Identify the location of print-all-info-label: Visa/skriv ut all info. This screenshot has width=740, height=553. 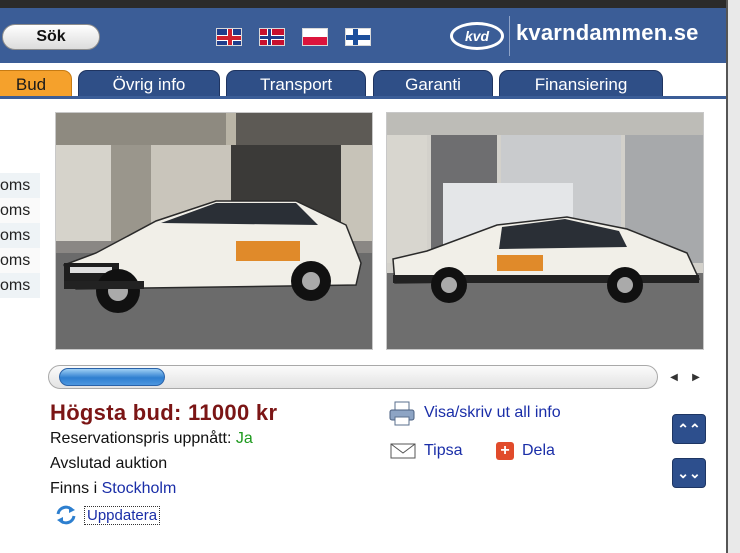
(492, 412).